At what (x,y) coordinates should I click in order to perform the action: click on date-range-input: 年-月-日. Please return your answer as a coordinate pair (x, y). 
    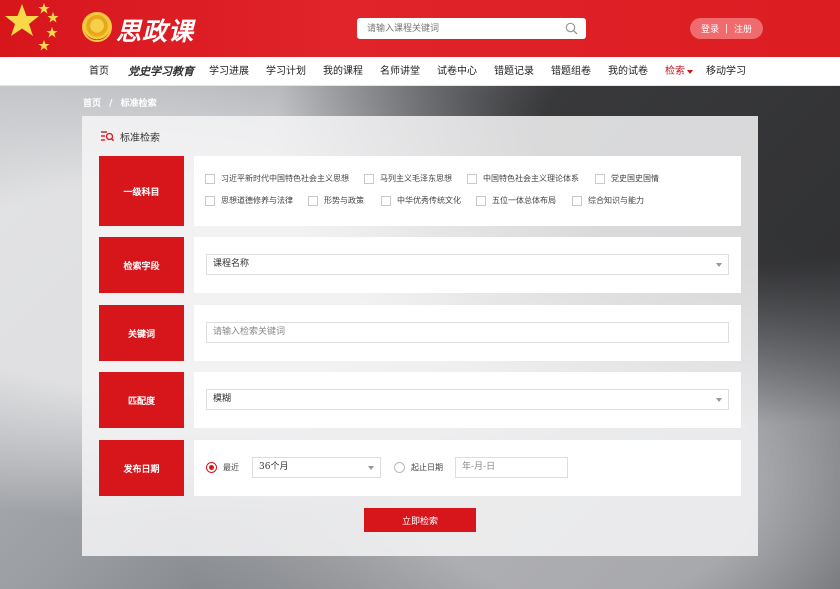
    Looking at the image, I should click on (511, 467).